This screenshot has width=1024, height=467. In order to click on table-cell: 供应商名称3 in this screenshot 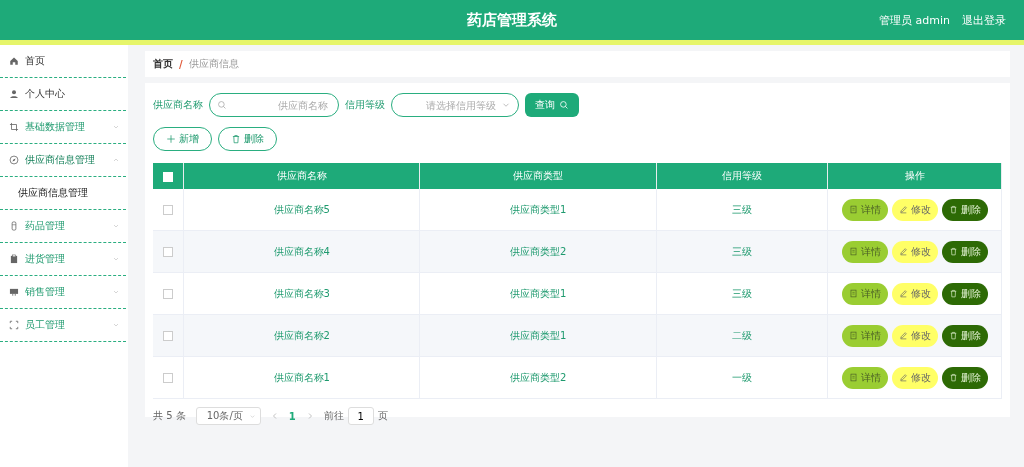, I will do `click(301, 293)`.